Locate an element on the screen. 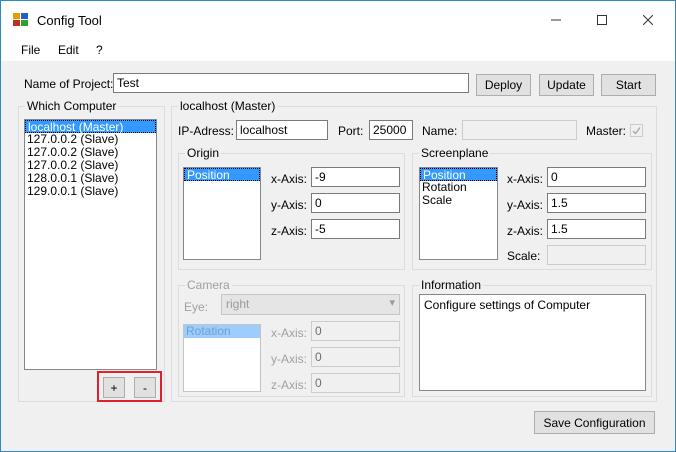  screenplane-z-label: z-Axis: is located at coordinates (525, 231).